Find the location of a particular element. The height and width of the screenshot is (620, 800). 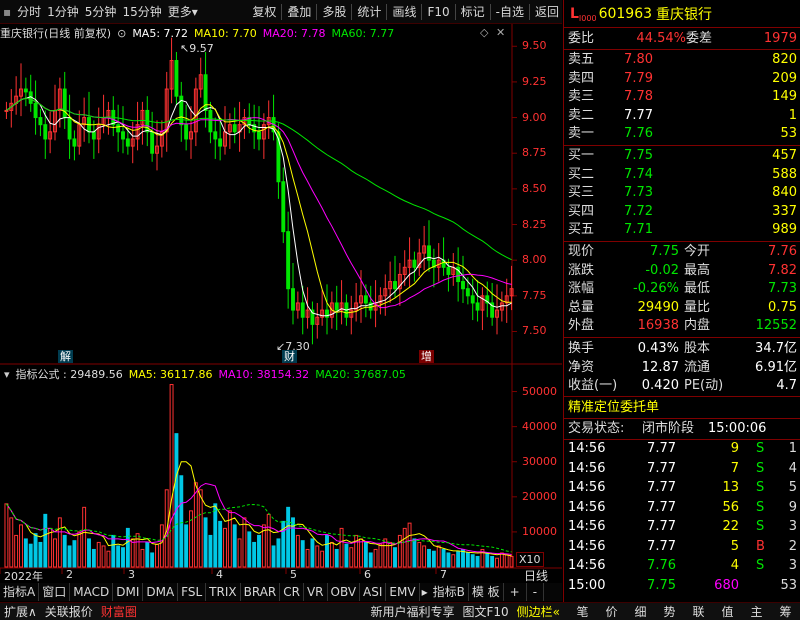

stock-name: 重庆银行 is located at coordinates (684, 14).